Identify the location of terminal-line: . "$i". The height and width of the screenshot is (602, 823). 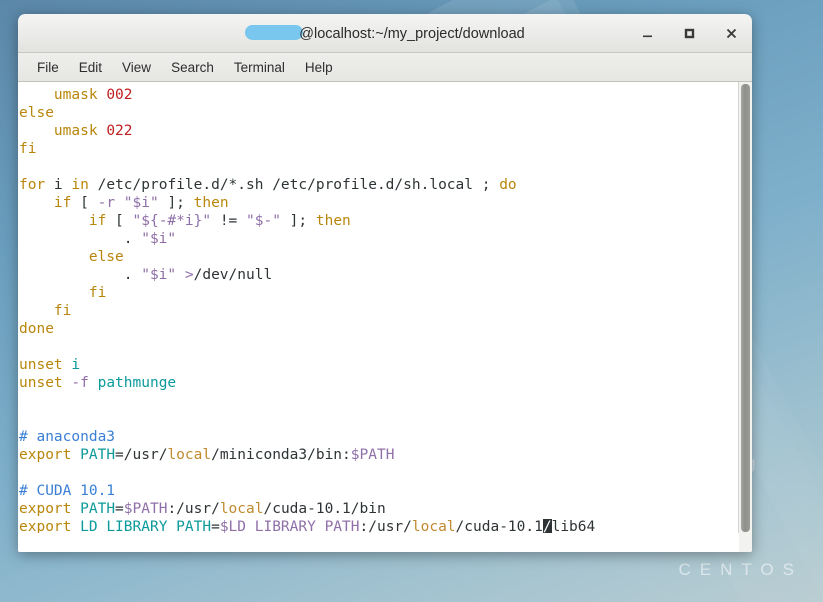
(98, 239).